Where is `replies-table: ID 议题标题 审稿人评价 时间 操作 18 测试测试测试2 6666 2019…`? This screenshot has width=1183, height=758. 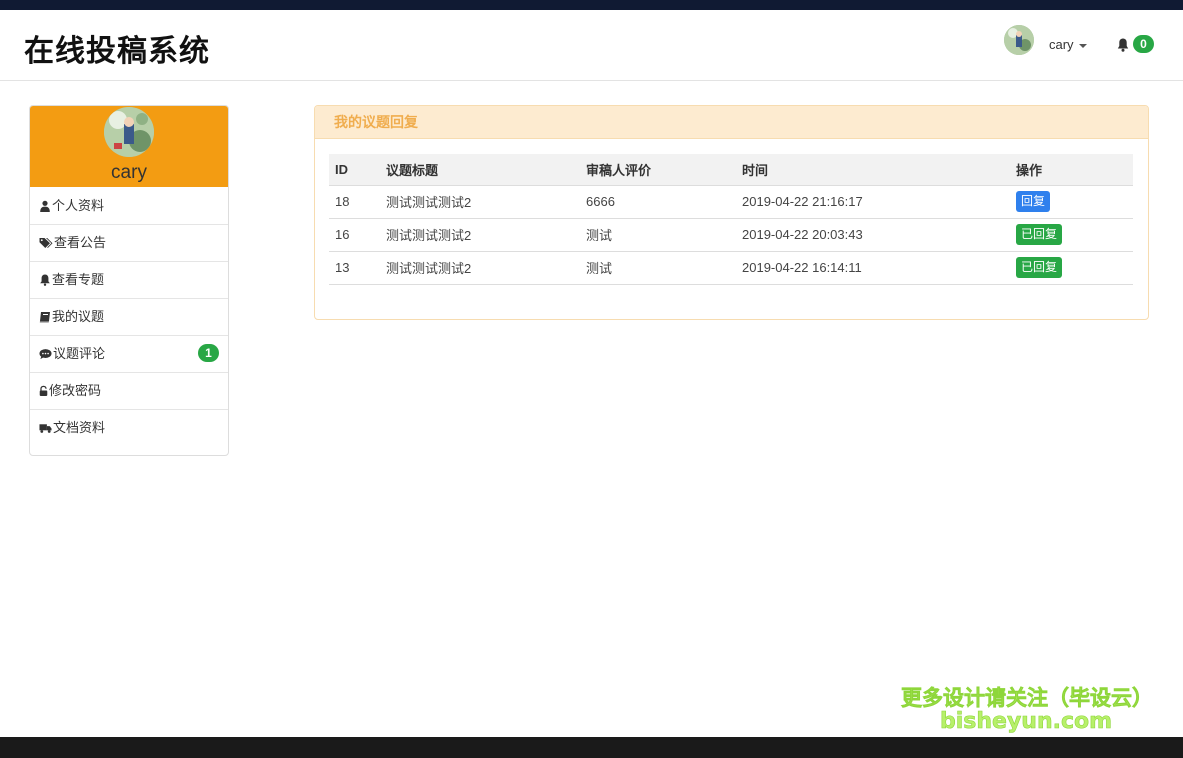 replies-table: ID 议题标题 审稿人评价 时间 操作 18 测试测试测试2 6666 2019… is located at coordinates (731, 219).